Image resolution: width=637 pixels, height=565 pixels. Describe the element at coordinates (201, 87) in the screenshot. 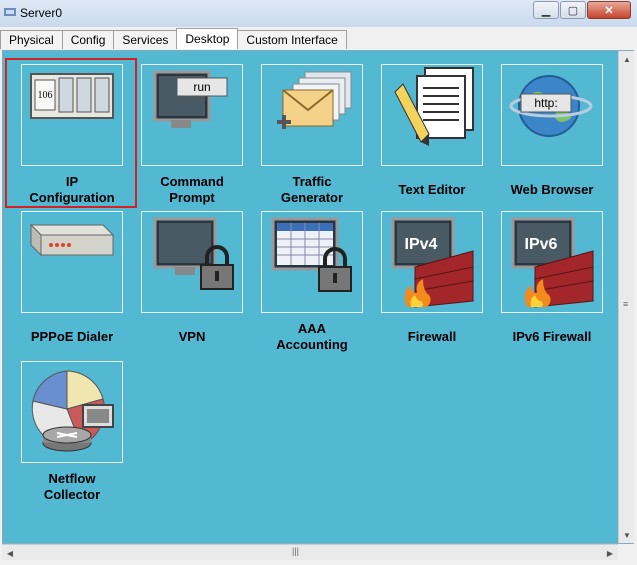

I see `run-text: run` at that location.